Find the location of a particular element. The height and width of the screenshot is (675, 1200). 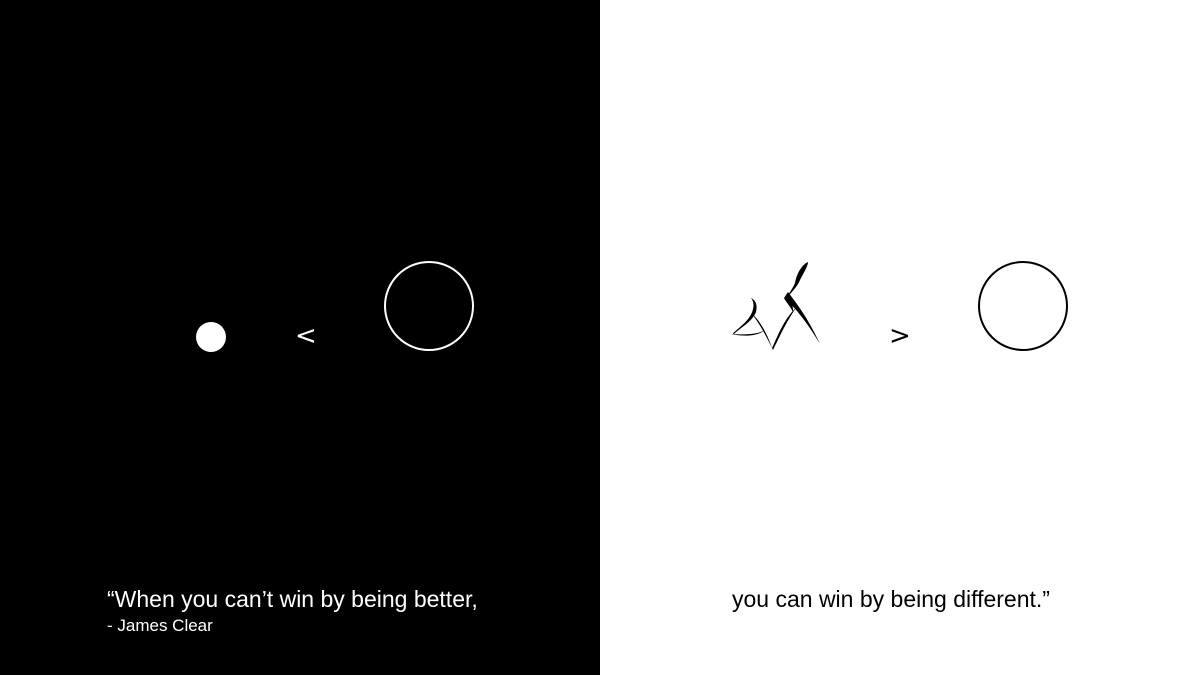

quote-second-half: you can win by being different.” is located at coordinates (891, 599).